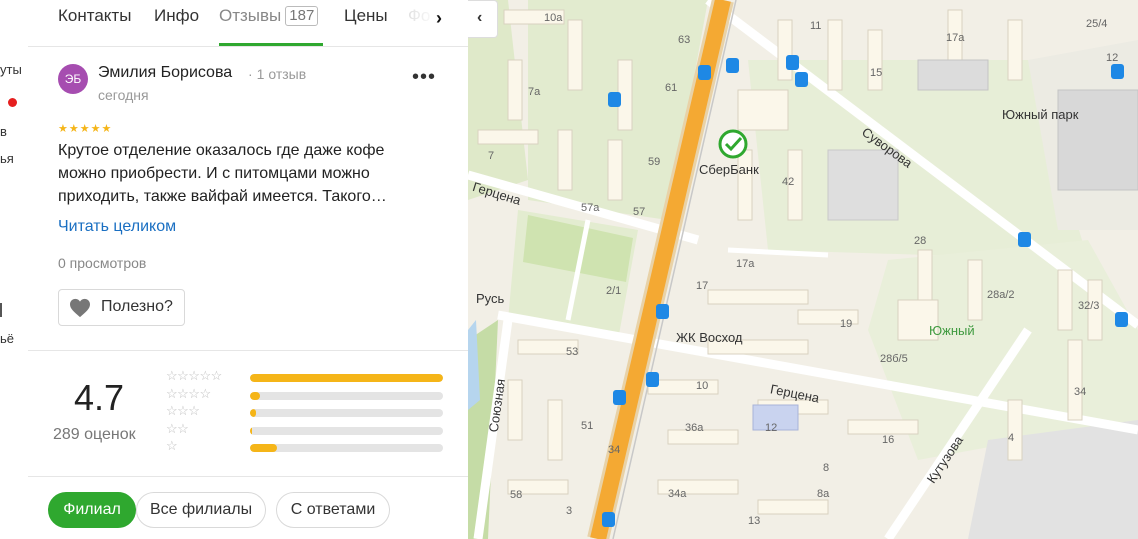 This screenshot has width=1138, height=539. I want to click on collapse-panel-button: ‹, so click(483, 19).